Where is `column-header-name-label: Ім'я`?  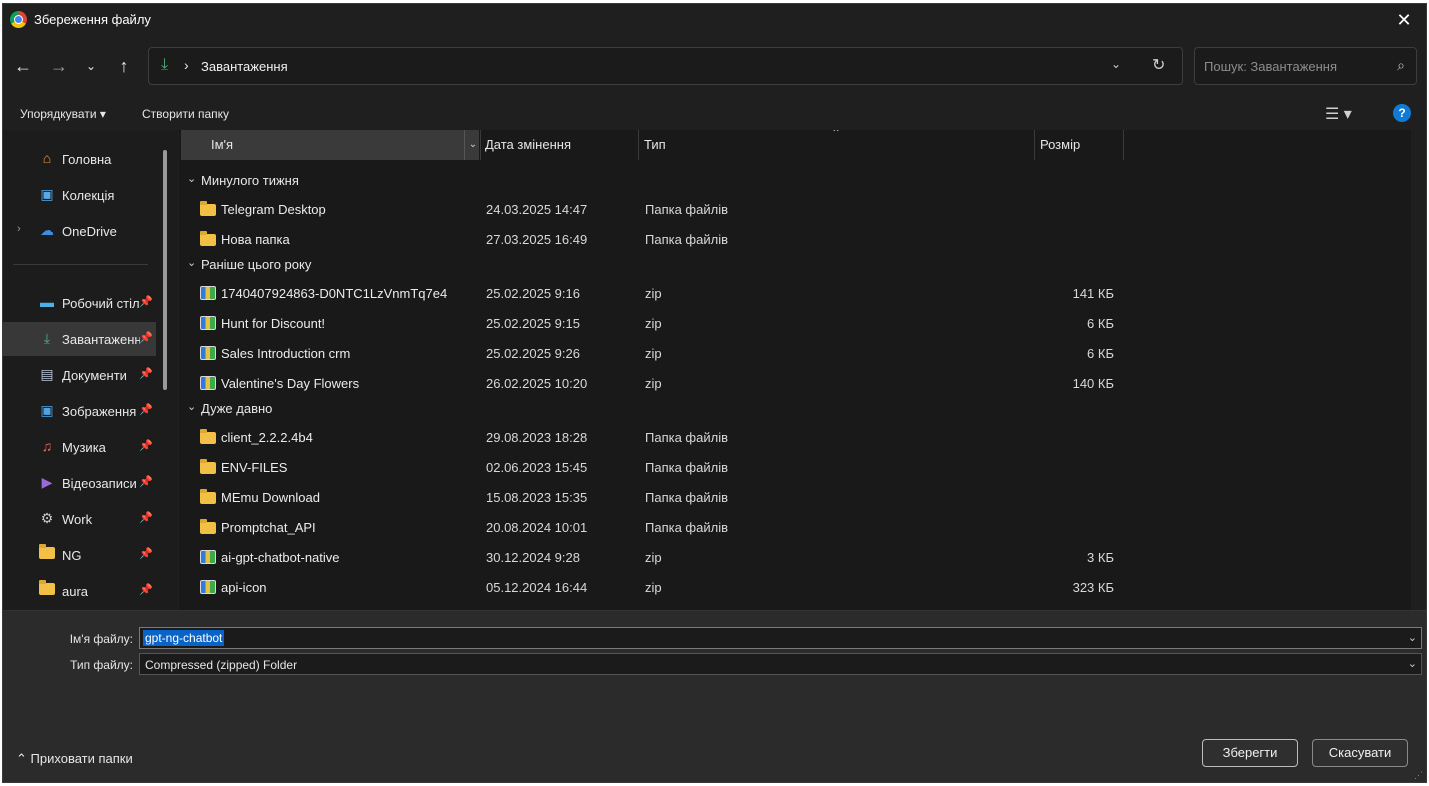
column-header-name-label: Ім'я is located at coordinates (222, 144).